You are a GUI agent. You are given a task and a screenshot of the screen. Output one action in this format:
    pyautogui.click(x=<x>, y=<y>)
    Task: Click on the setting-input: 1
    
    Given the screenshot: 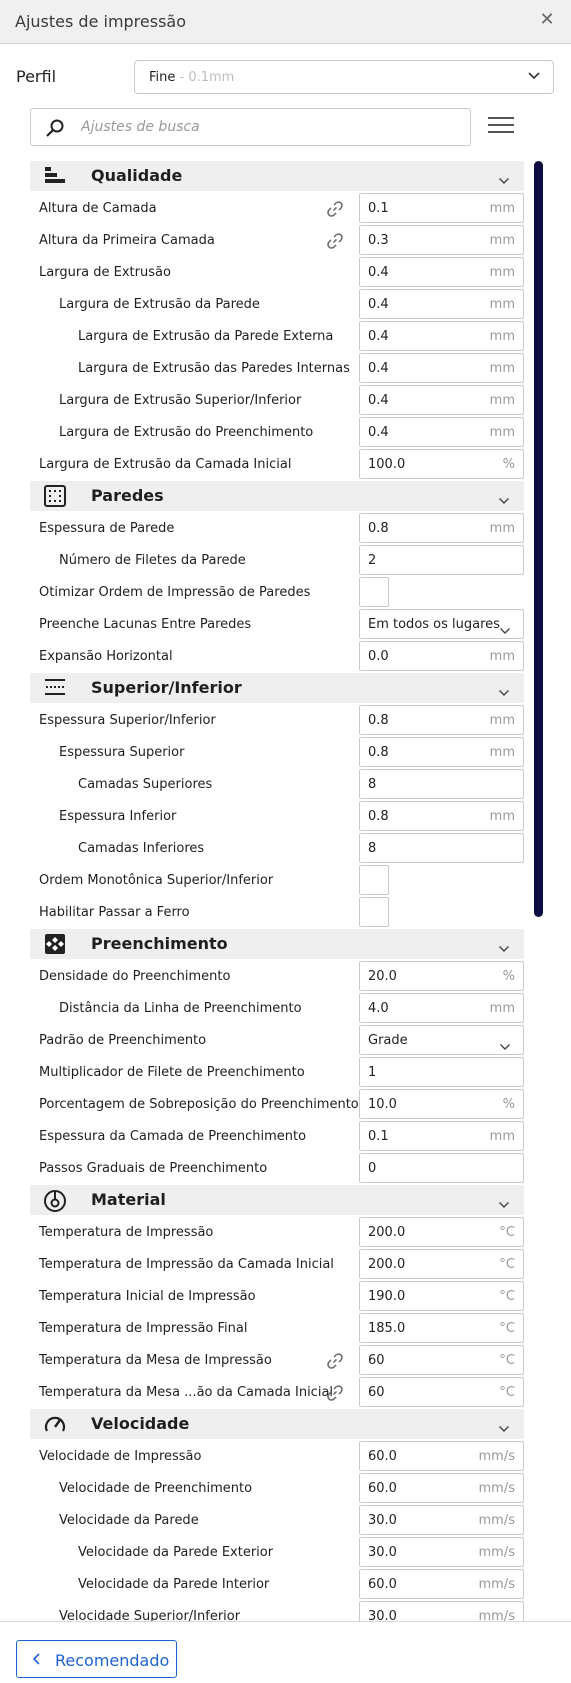 What is the action you would take?
    pyautogui.click(x=441, y=1072)
    